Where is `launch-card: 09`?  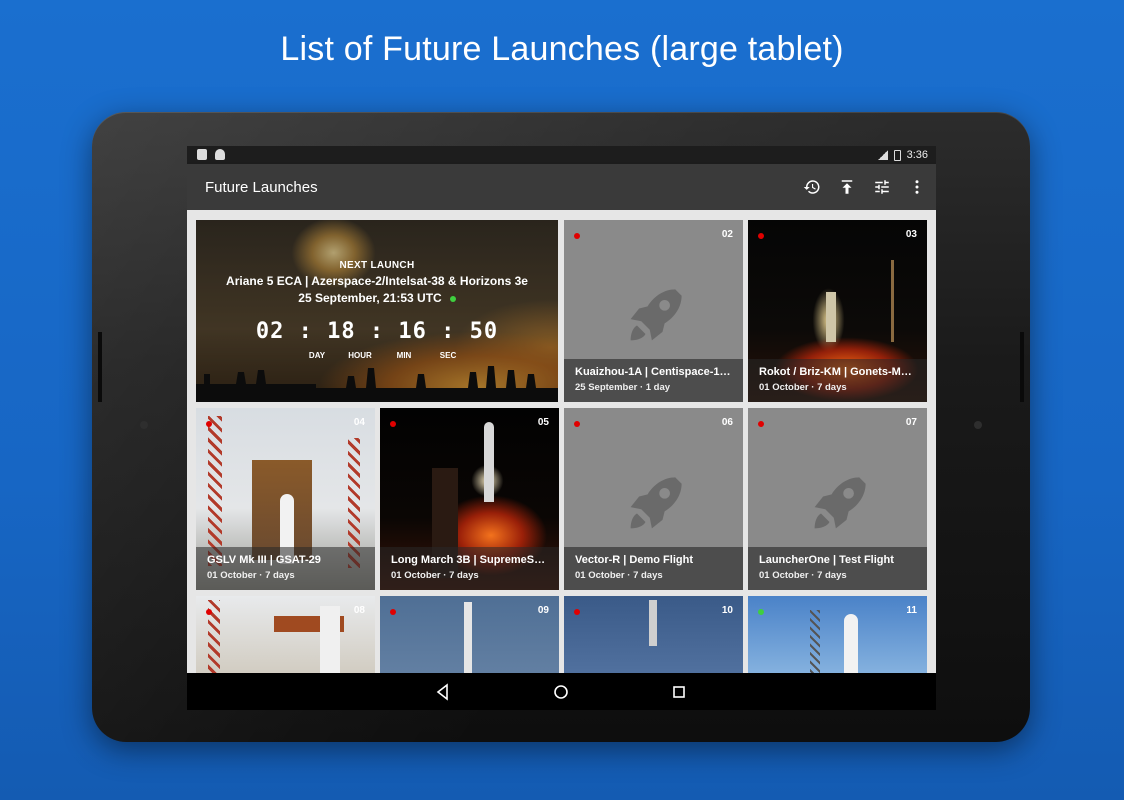
launch-card: 09 is located at coordinates (469, 634).